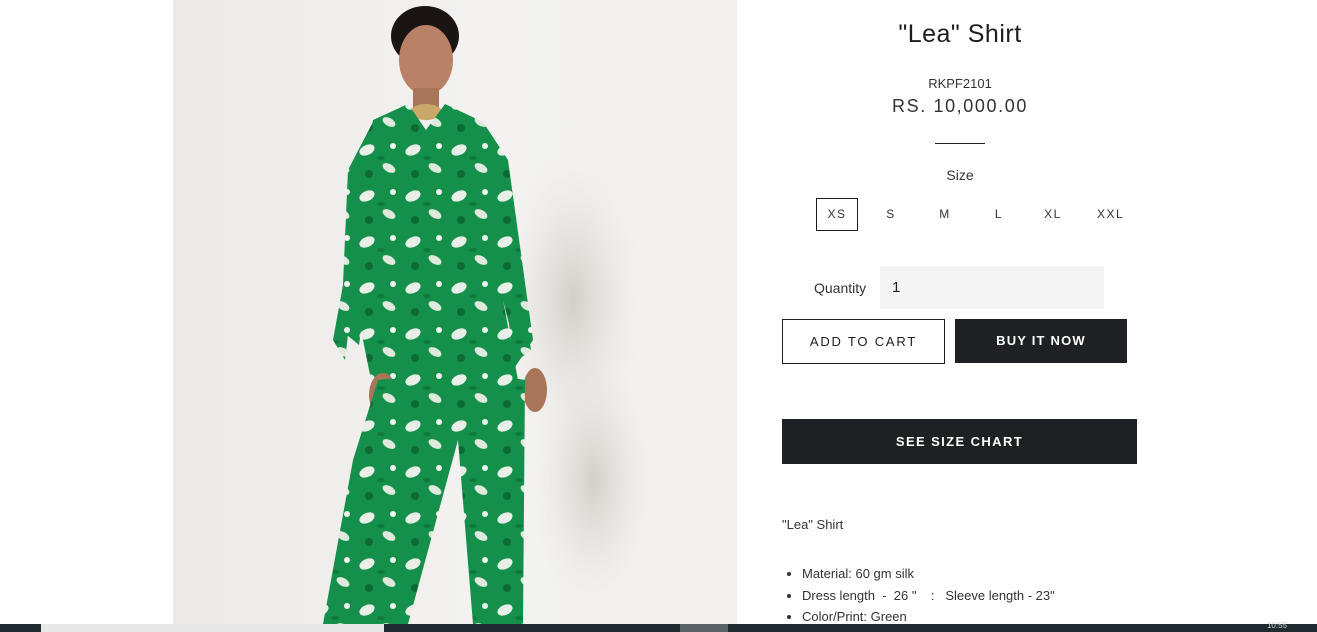  Describe the element at coordinates (1053, 214) in the screenshot. I see `size-option-xl: XL` at that location.